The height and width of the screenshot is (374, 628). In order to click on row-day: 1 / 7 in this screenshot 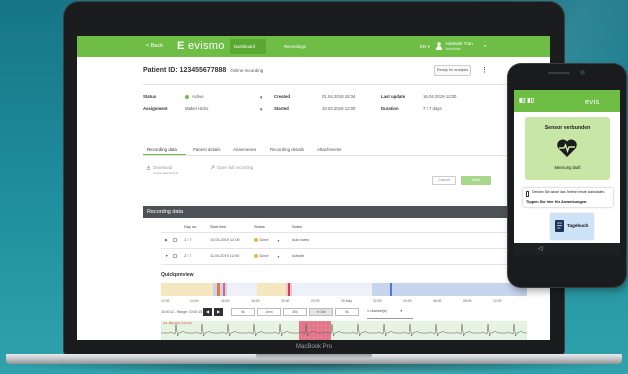, I will do `click(188, 240)`.